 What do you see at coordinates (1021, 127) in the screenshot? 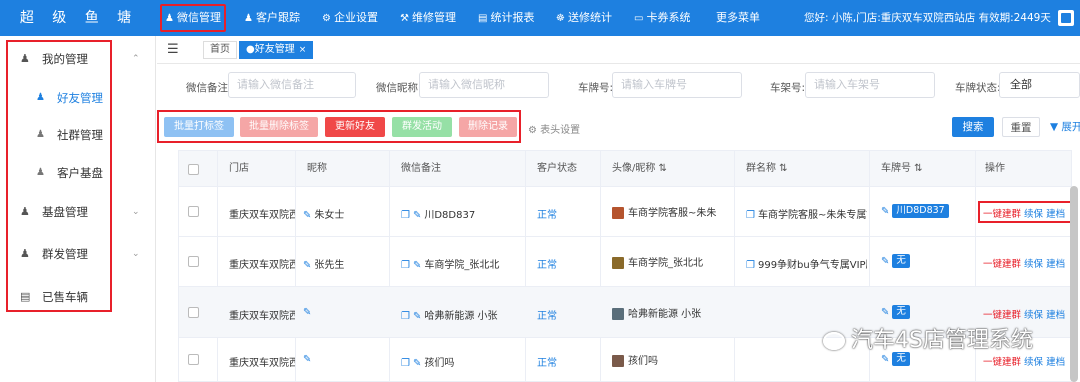
I see `reset-button: 重置` at bounding box center [1021, 127].